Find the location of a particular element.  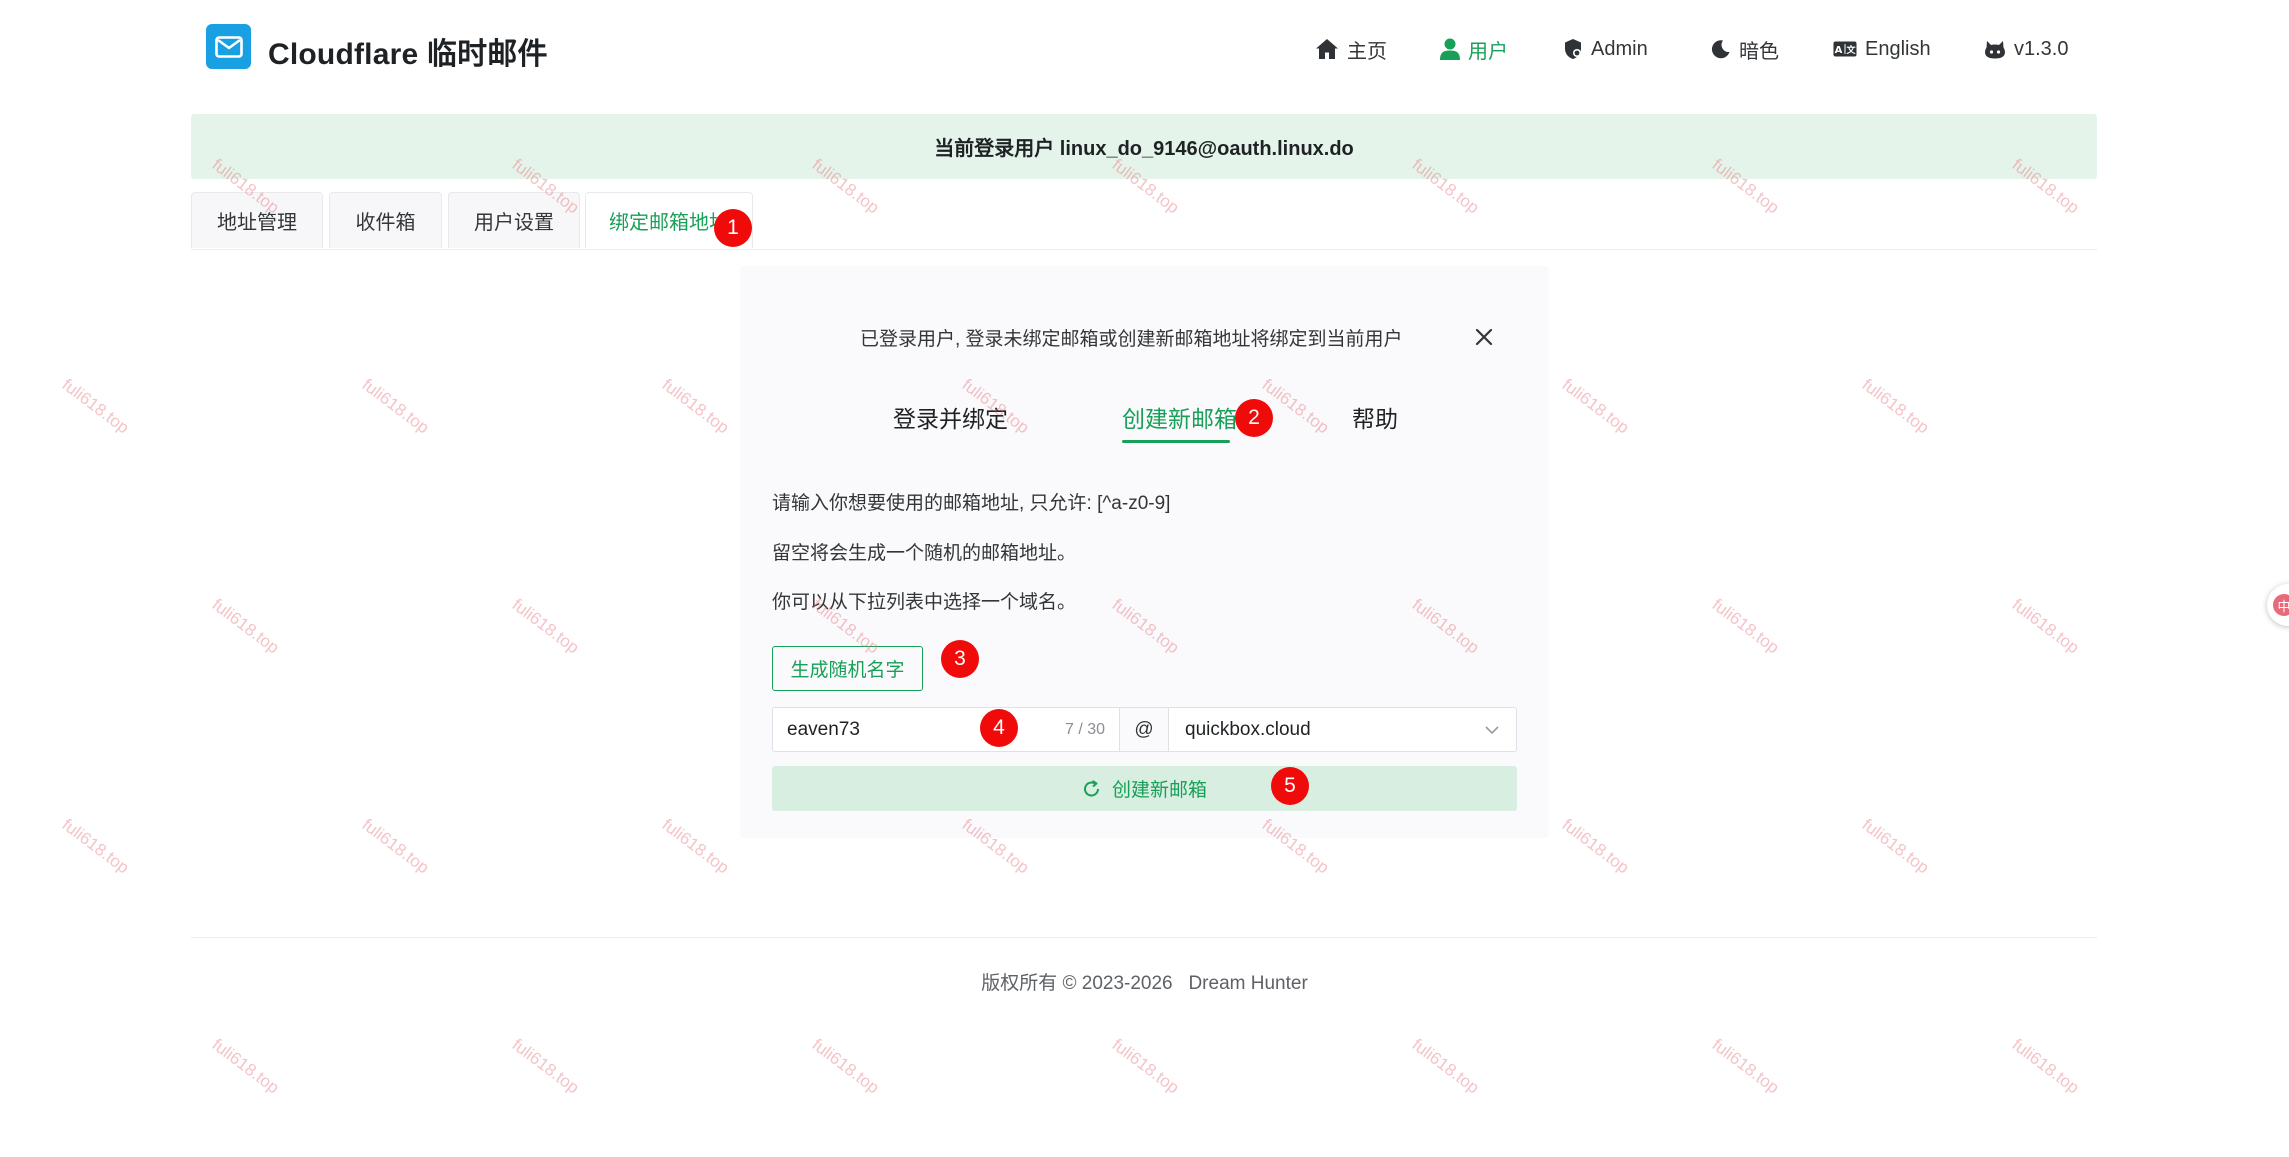

step-marker-3: 3 is located at coordinates (960, 659).